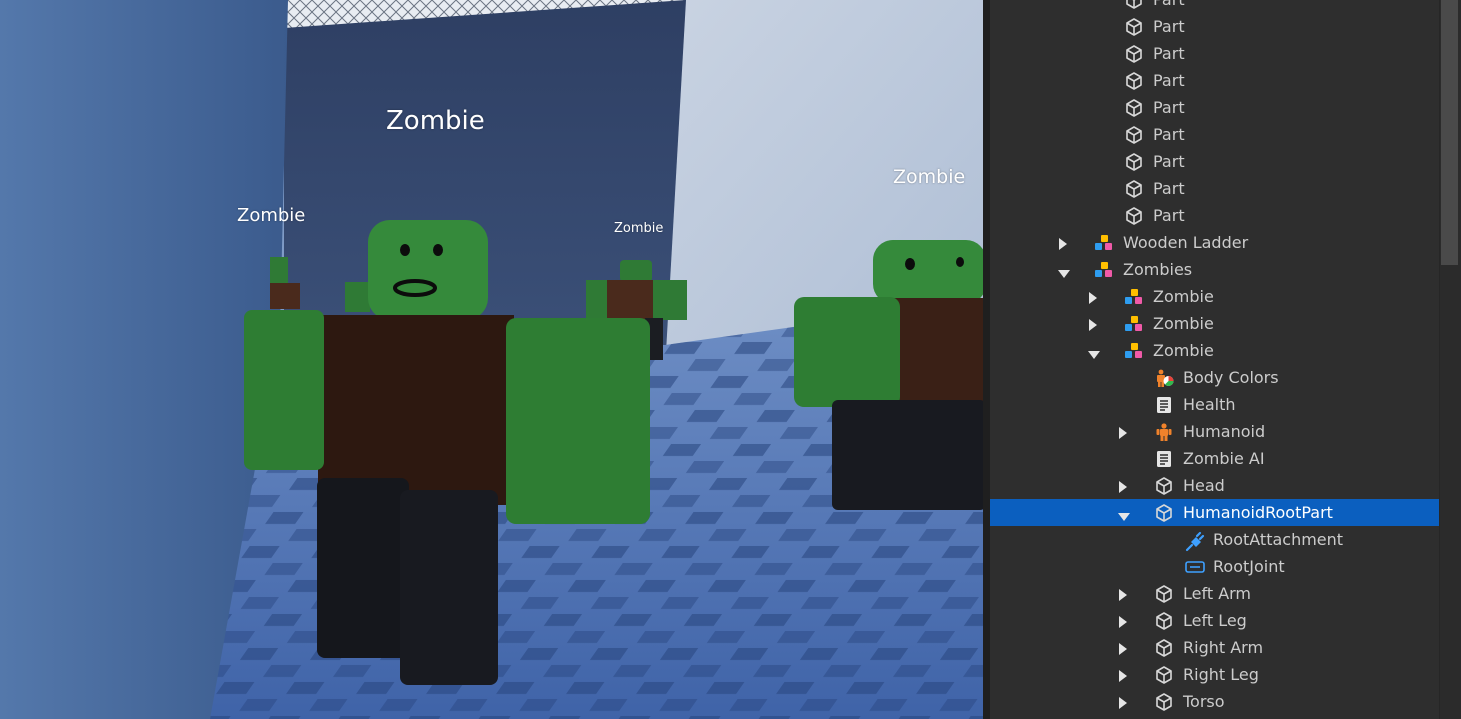  What do you see at coordinates (1249, 566) in the screenshot?
I see `tree-row-label: RootJoint` at bounding box center [1249, 566].